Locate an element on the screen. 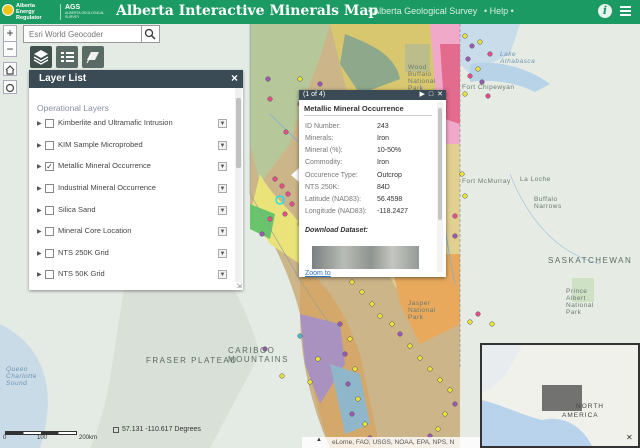  maximize-icon: □ is located at coordinates (431, 94).